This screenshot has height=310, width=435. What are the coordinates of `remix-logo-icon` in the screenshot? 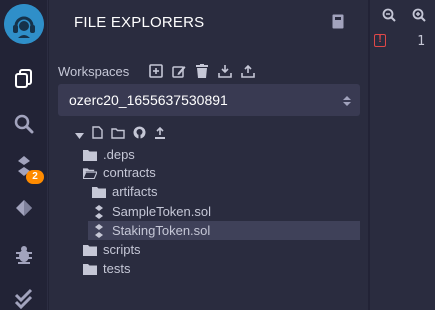 It's located at (24, 24).